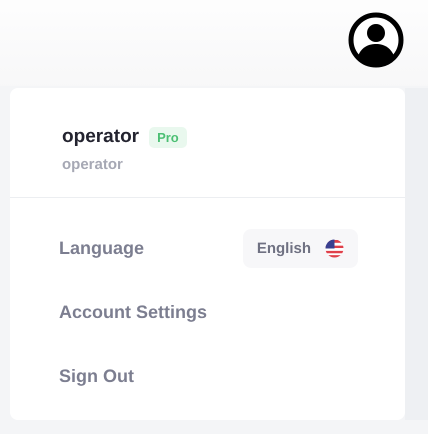 The height and width of the screenshot is (434, 428). Describe the element at coordinates (101, 137) in the screenshot. I see `user-name: operator` at that location.